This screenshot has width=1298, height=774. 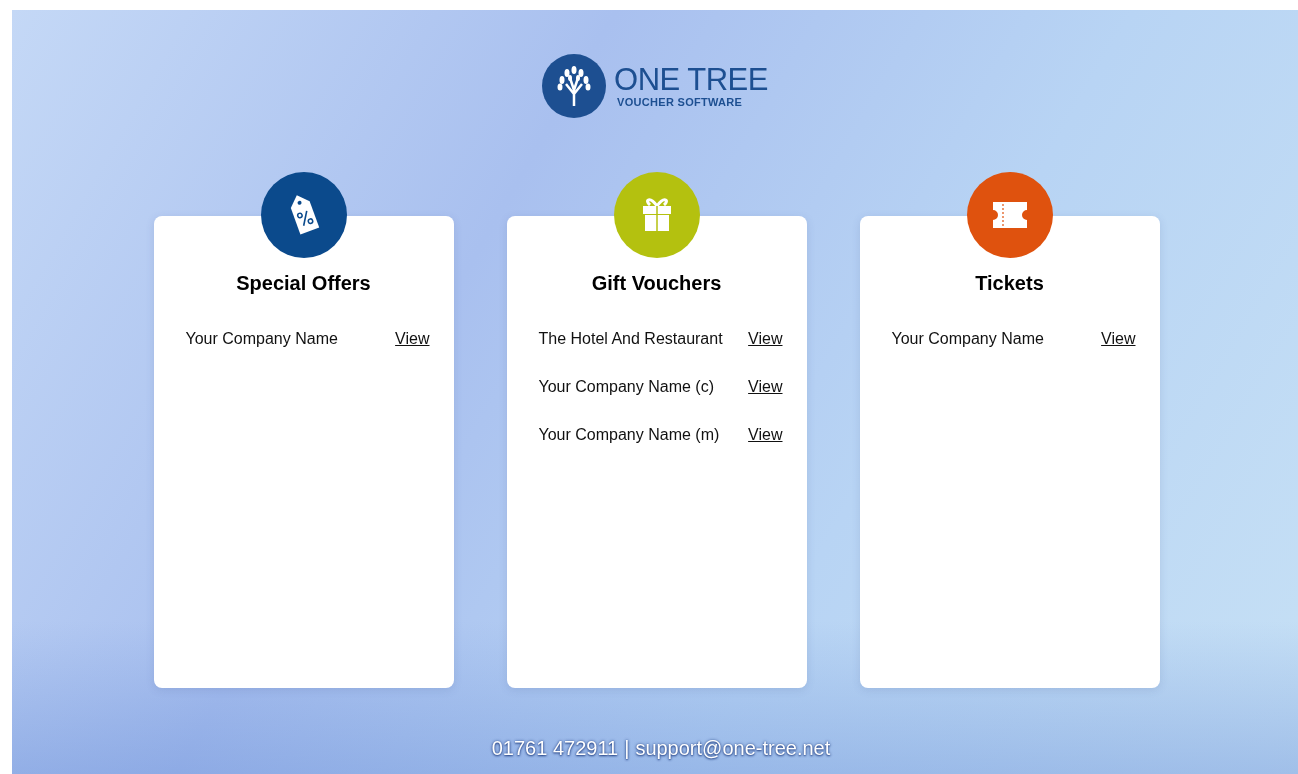 I want to click on brand-tagline: VOUCHER SOFTWARE, so click(x=680, y=102).